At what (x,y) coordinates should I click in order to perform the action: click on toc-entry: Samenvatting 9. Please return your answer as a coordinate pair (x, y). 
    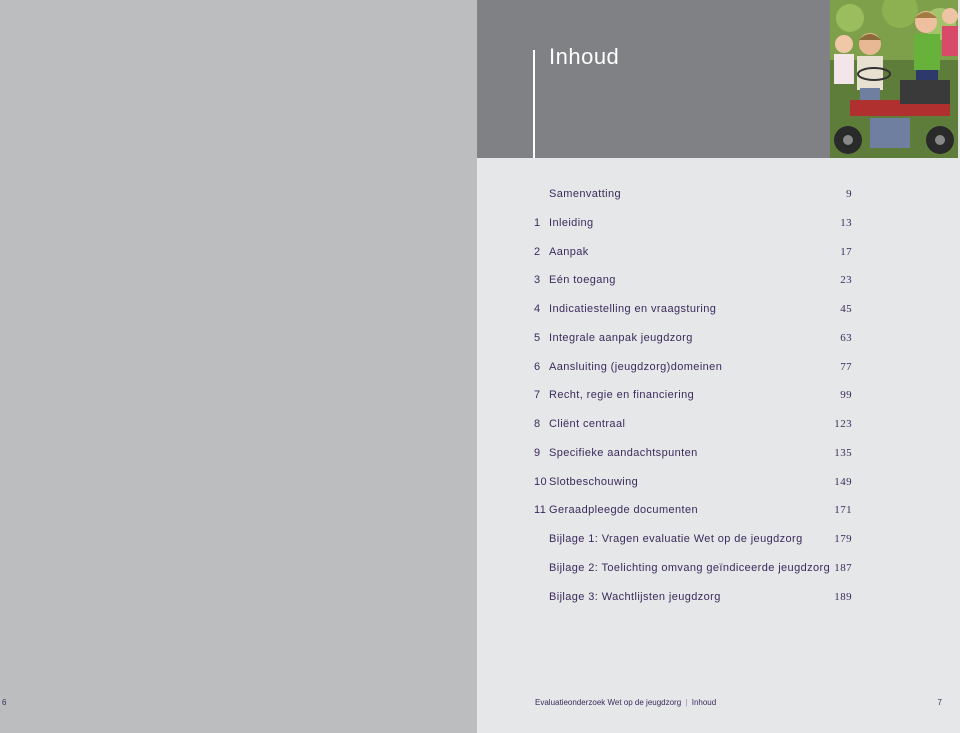
    Looking at the image, I should click on (718, 194).